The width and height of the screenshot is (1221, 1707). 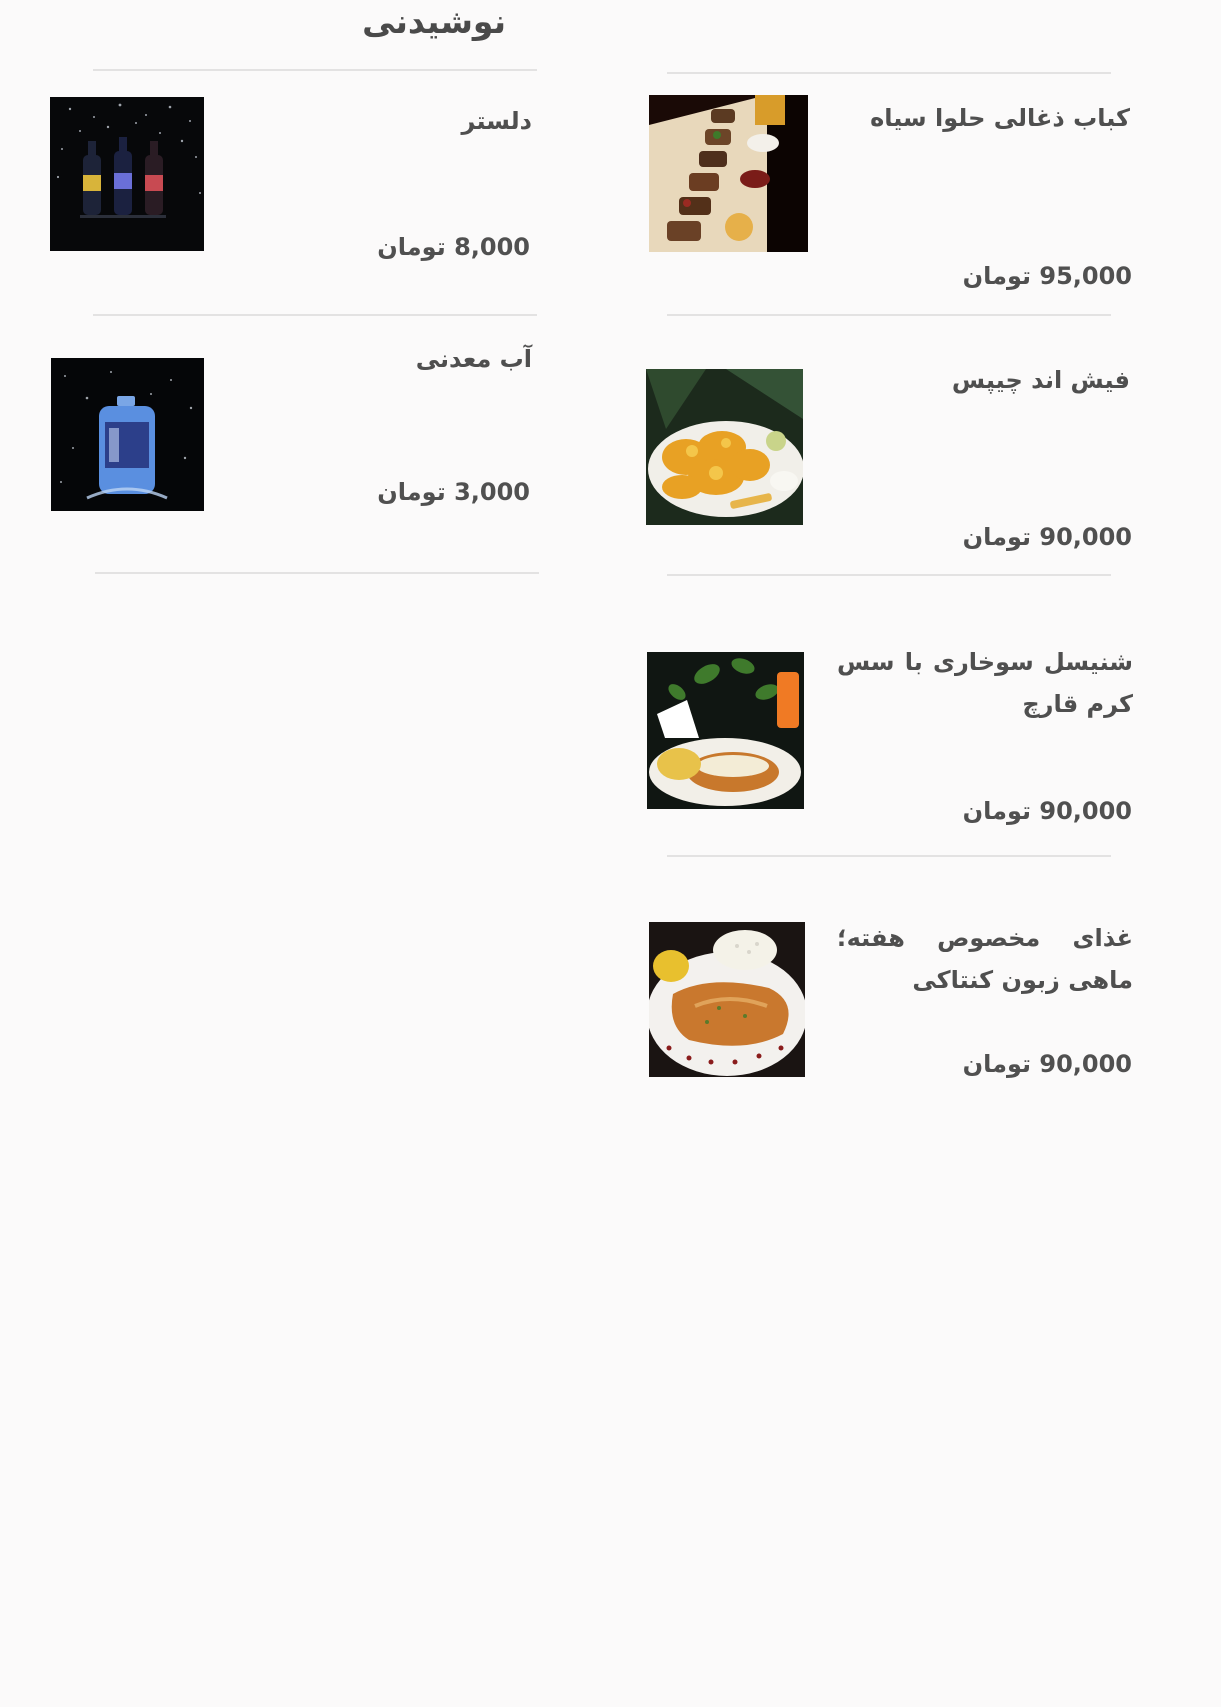 What do you see at coordinates (725, 730) in the screenshot?
I see `schnitzel-plate-image` at bounding box center [725, 730].